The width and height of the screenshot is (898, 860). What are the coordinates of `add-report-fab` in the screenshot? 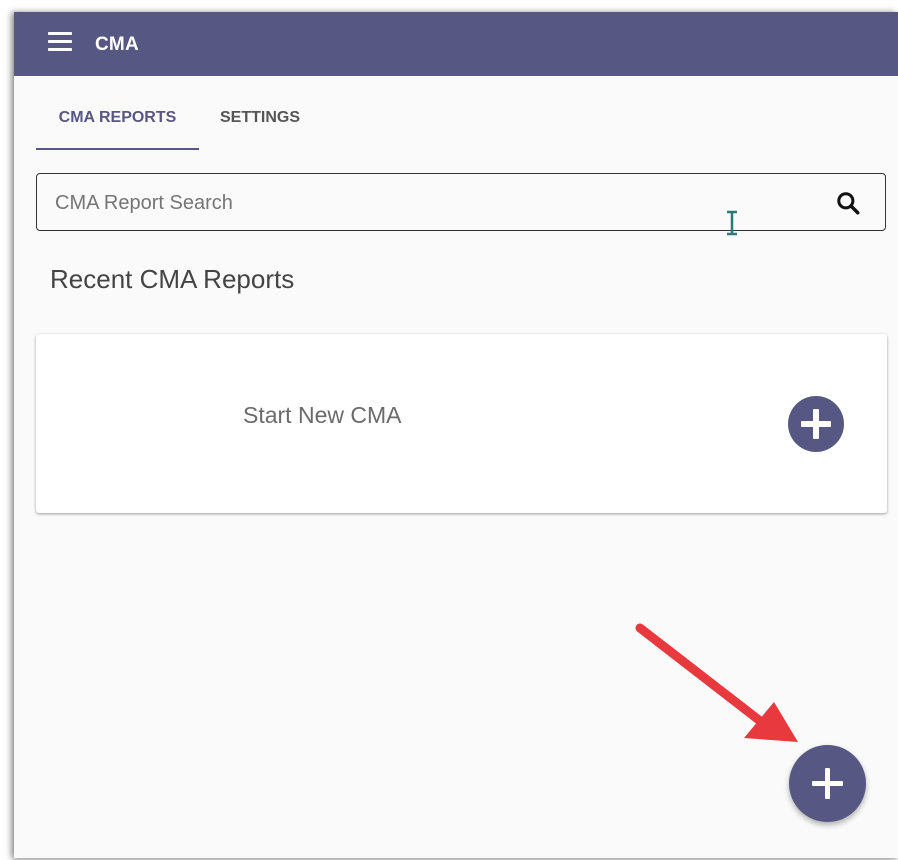 It's located at (827, 783).